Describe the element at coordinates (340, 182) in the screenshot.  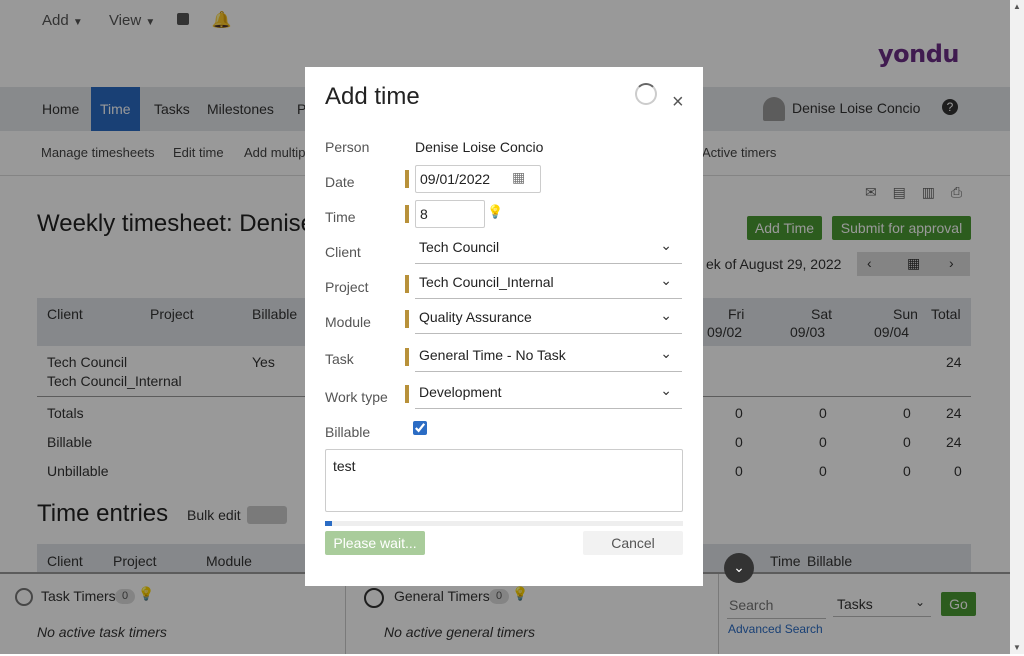
I see `date-label: Date` at that location.